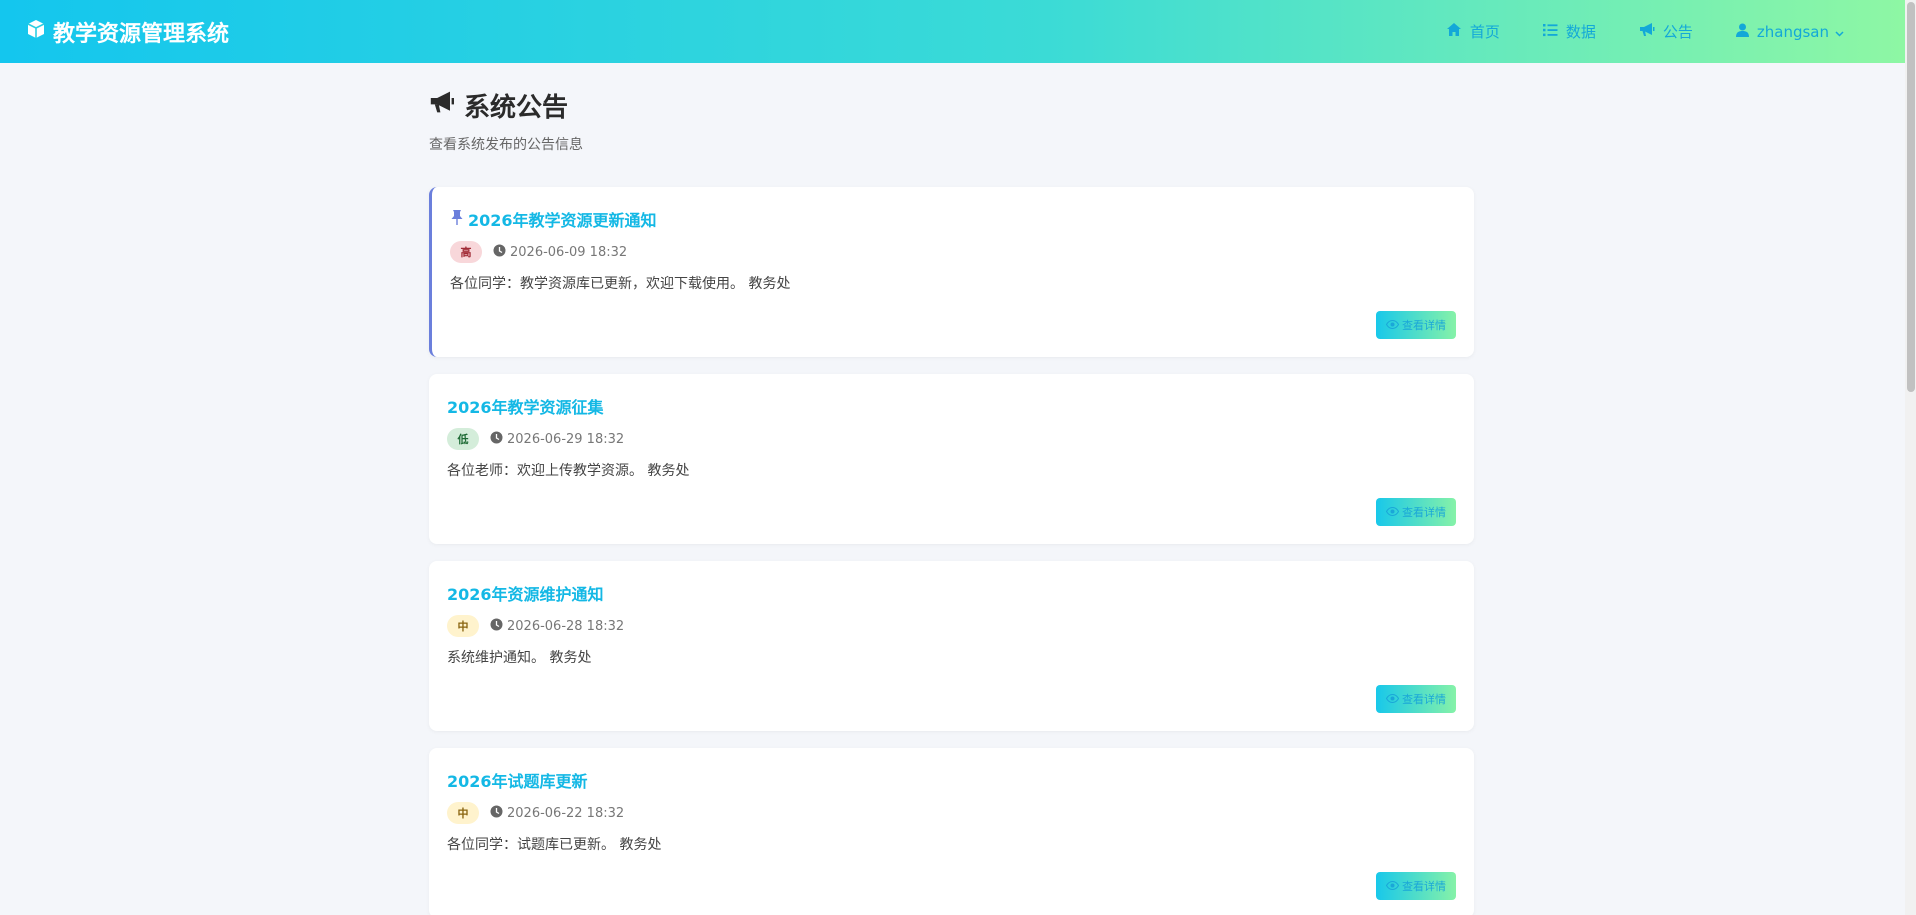  What do you see at coordinates (953, 219) in the screenshot?
I see `announcement-title: 2026年教学资源更新通知` at bounding box center [953, 219].